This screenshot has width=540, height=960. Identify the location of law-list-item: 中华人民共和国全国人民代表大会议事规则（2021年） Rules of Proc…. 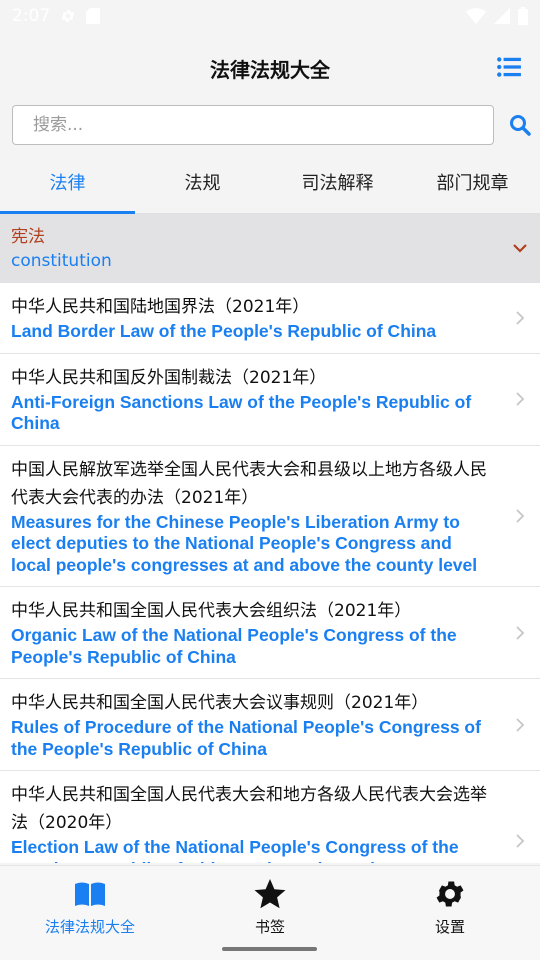
(270, 725).